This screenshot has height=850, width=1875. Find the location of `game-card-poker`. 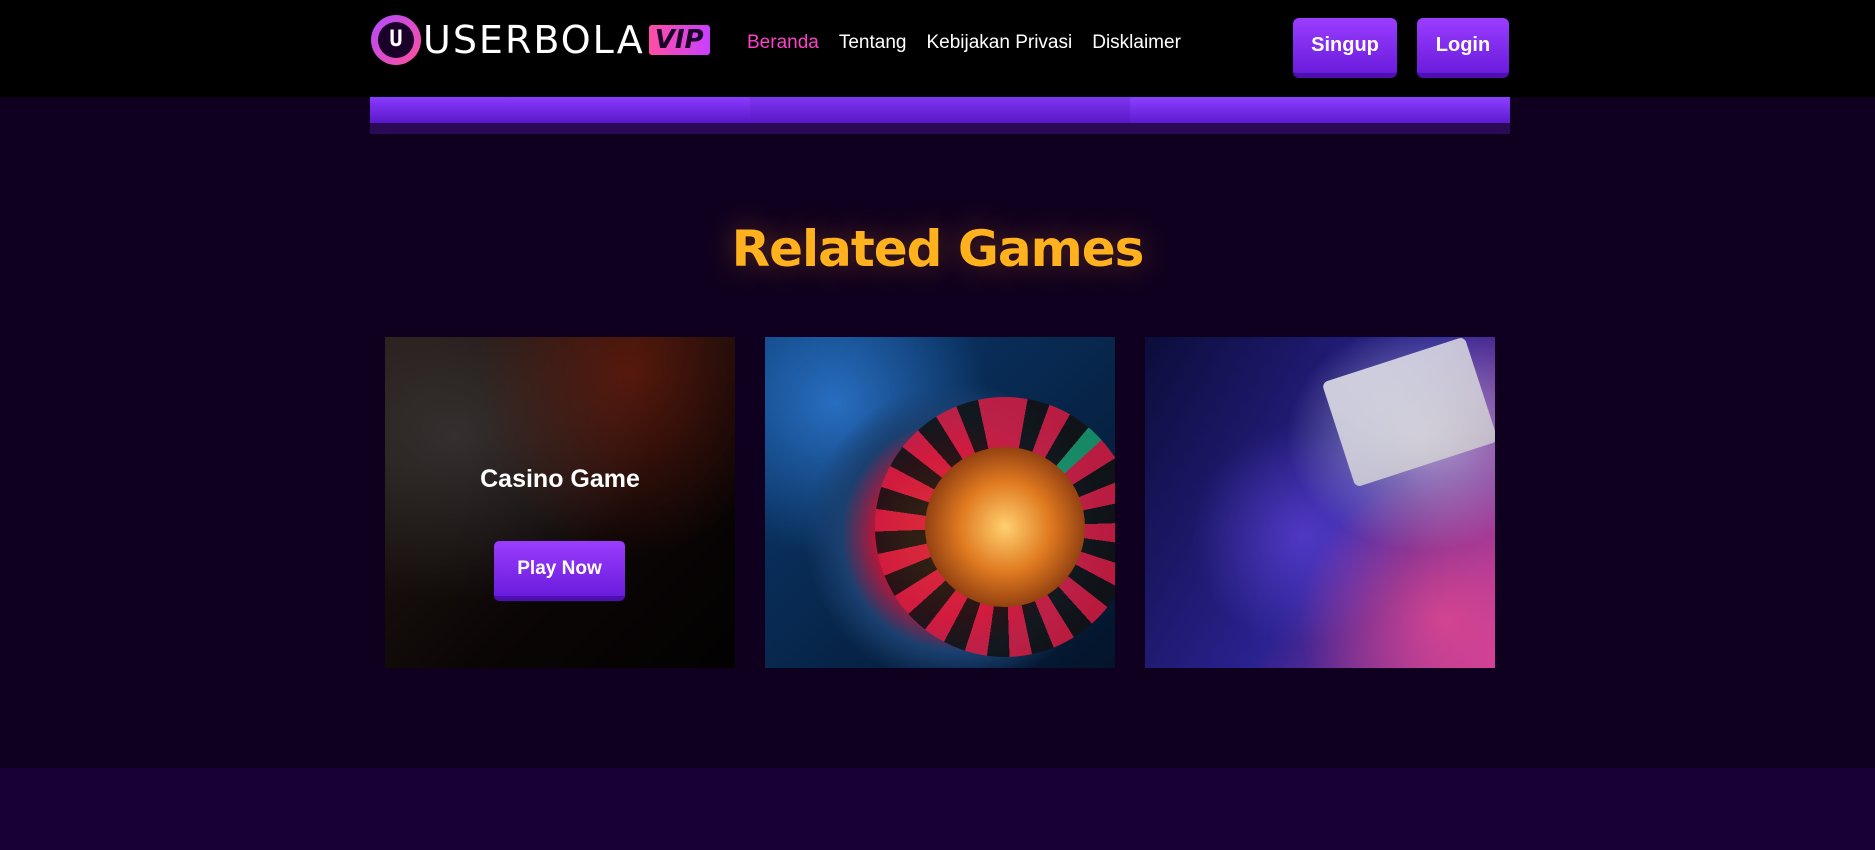

game-card-poker is located at coordinates (1320, 502).